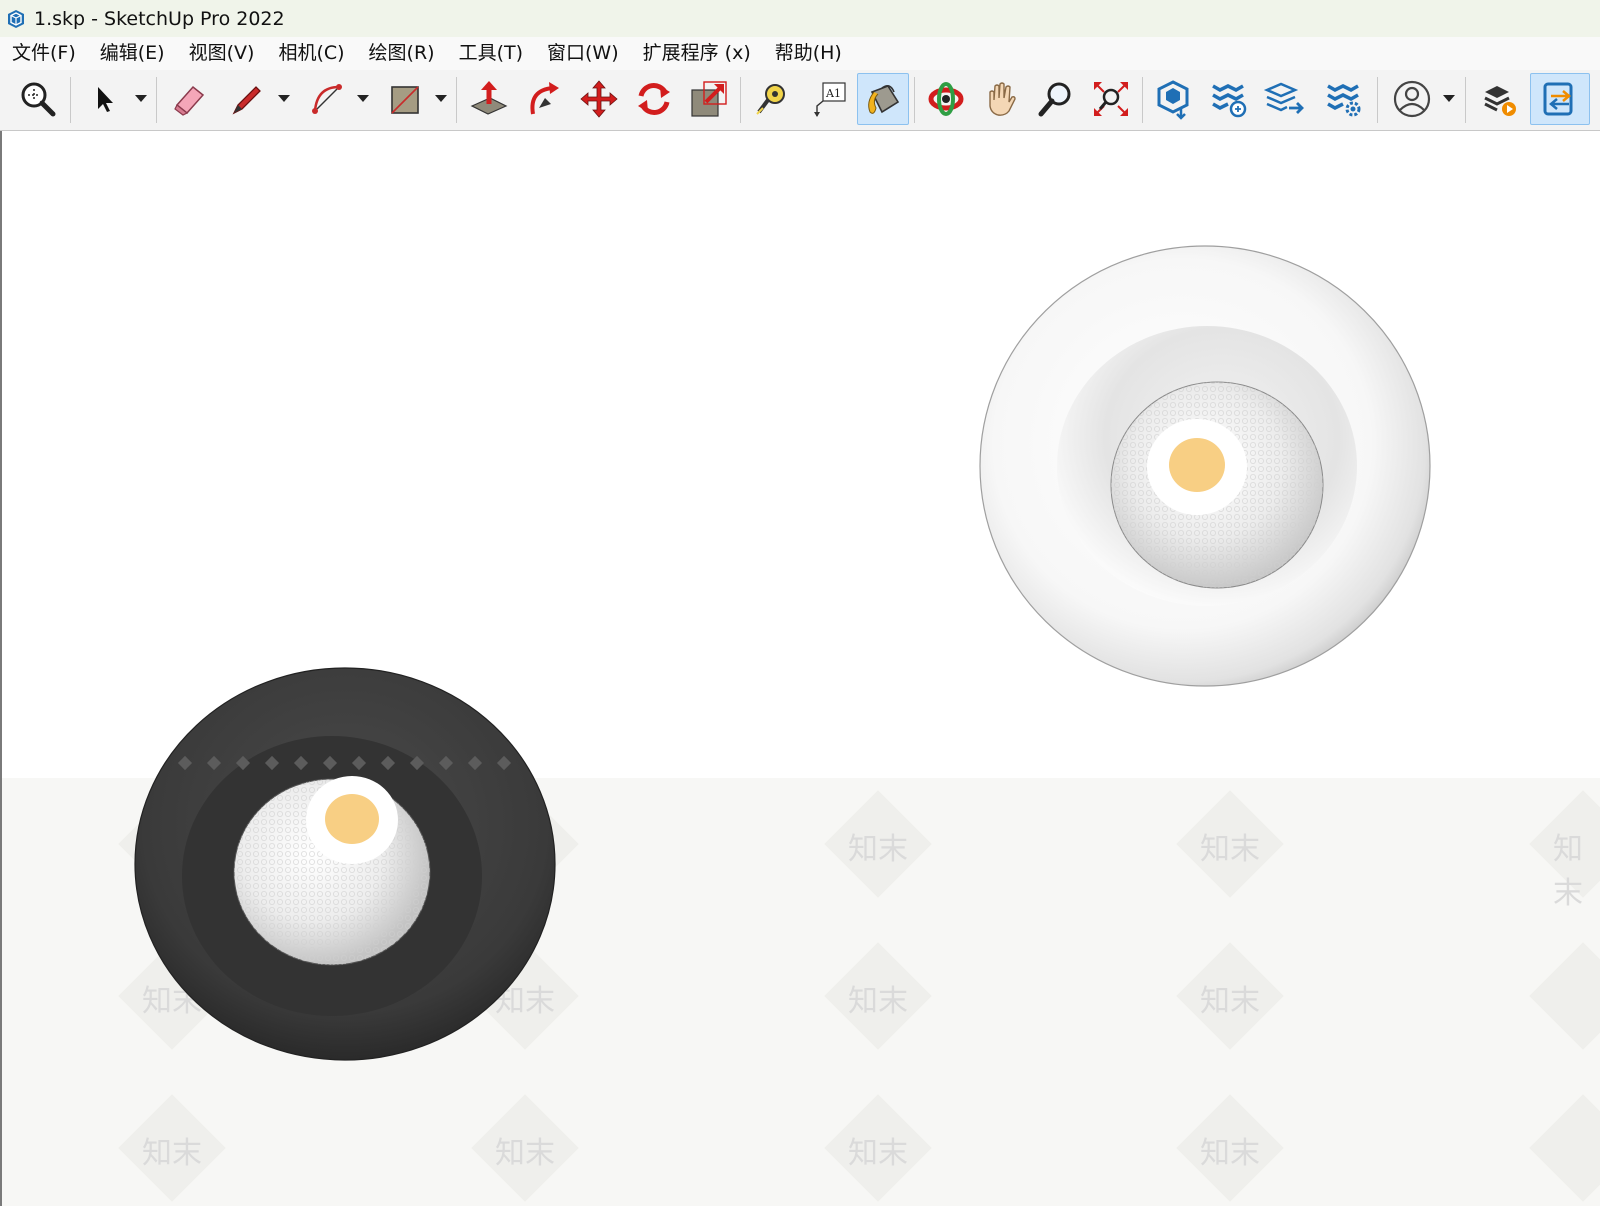 Image resolution: width=1600 pixels, height=1206 pixels. I want to click on trimble-connect-icon, so click(1500, 99).